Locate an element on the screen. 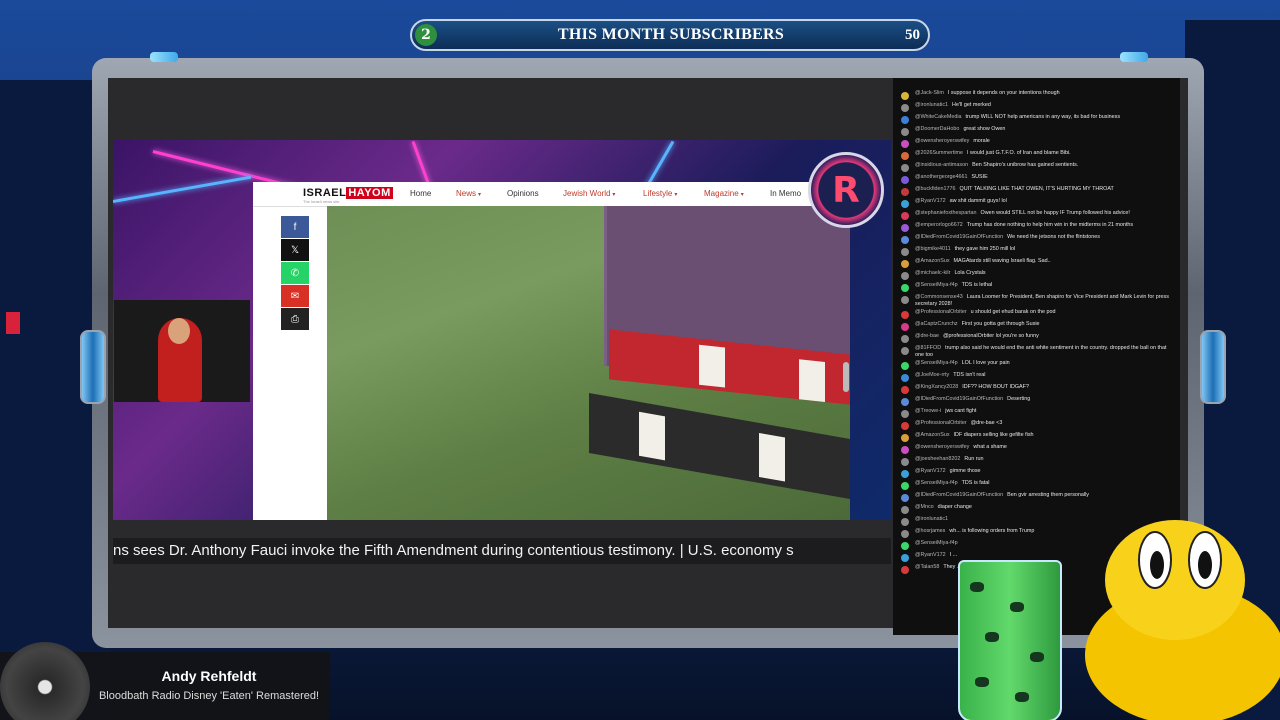  chat-message: @SenseiMiya-f4p TDS is fatal is located at coordinates (1036, 485).